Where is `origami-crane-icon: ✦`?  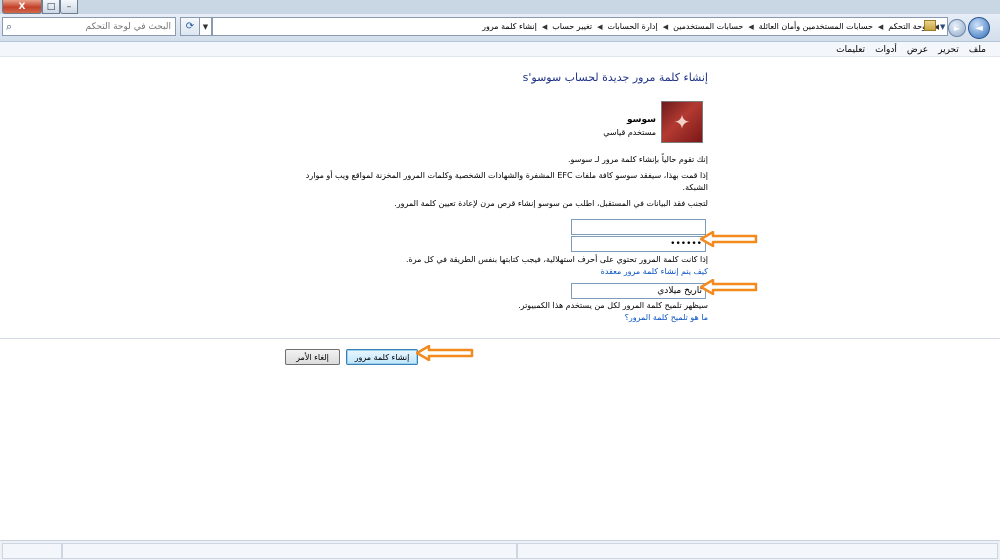
origami-crane-icon: ✦ is located at coordinates (682, 122).